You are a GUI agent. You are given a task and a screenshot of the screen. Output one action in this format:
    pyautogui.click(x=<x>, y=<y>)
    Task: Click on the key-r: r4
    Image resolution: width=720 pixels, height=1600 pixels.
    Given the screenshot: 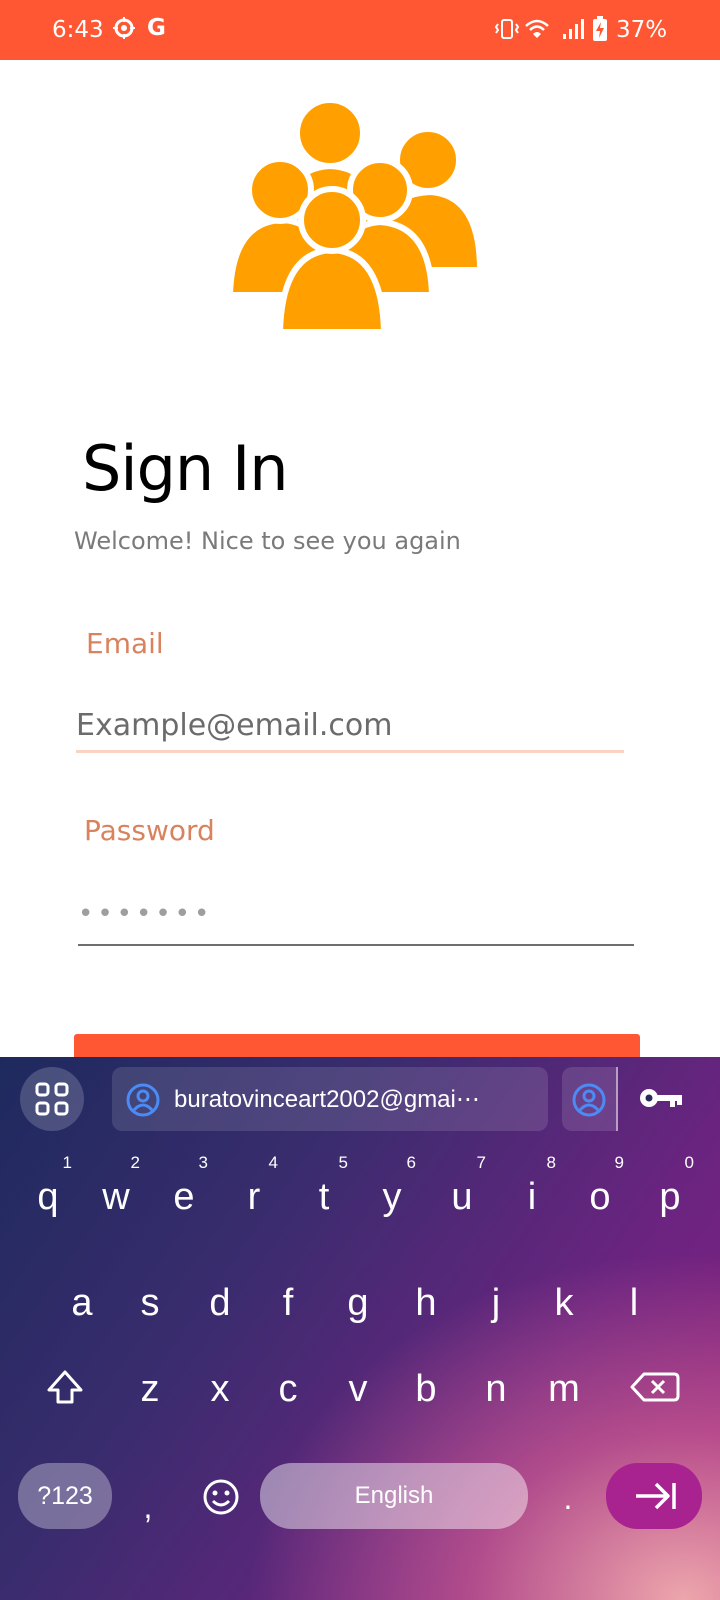 What is the action you would take?
    pyautogui.click(x=254, y=1195)
    